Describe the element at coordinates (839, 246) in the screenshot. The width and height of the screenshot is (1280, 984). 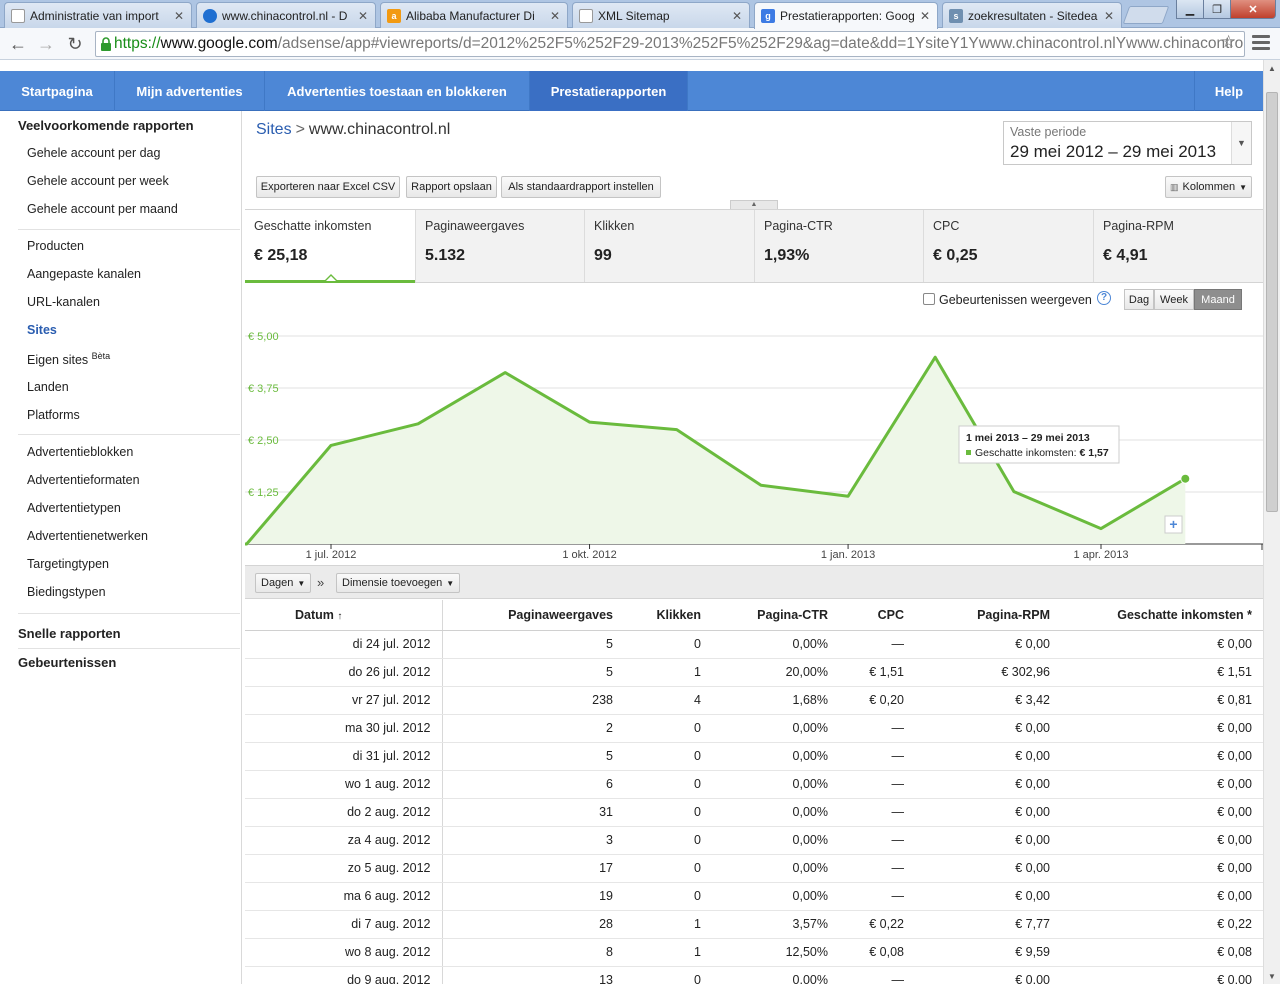
I see `metric-page-ctr: Pagina-CTR 1,93%` at that location.